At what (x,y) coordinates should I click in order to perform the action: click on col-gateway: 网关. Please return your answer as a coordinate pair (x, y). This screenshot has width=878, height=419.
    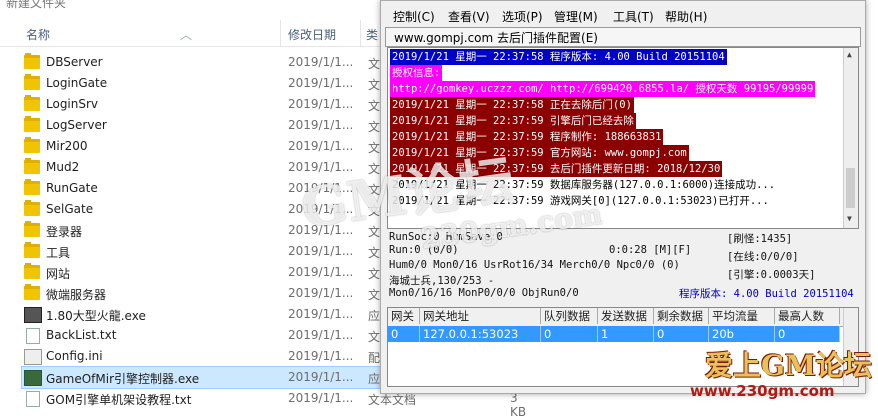
    Looking at the image, I should click on (404, 316).